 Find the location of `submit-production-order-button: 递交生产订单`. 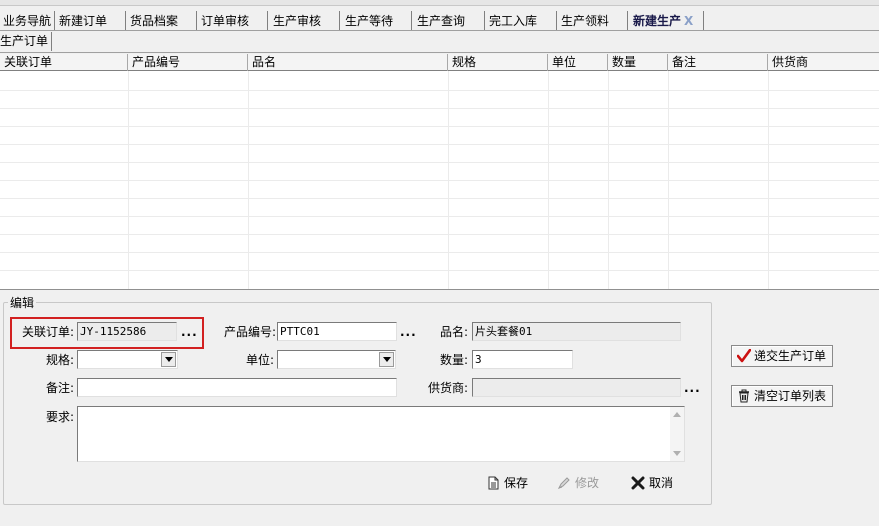

submit-production-order-button: 递交生产订单 is located at coordinates (782, 356).